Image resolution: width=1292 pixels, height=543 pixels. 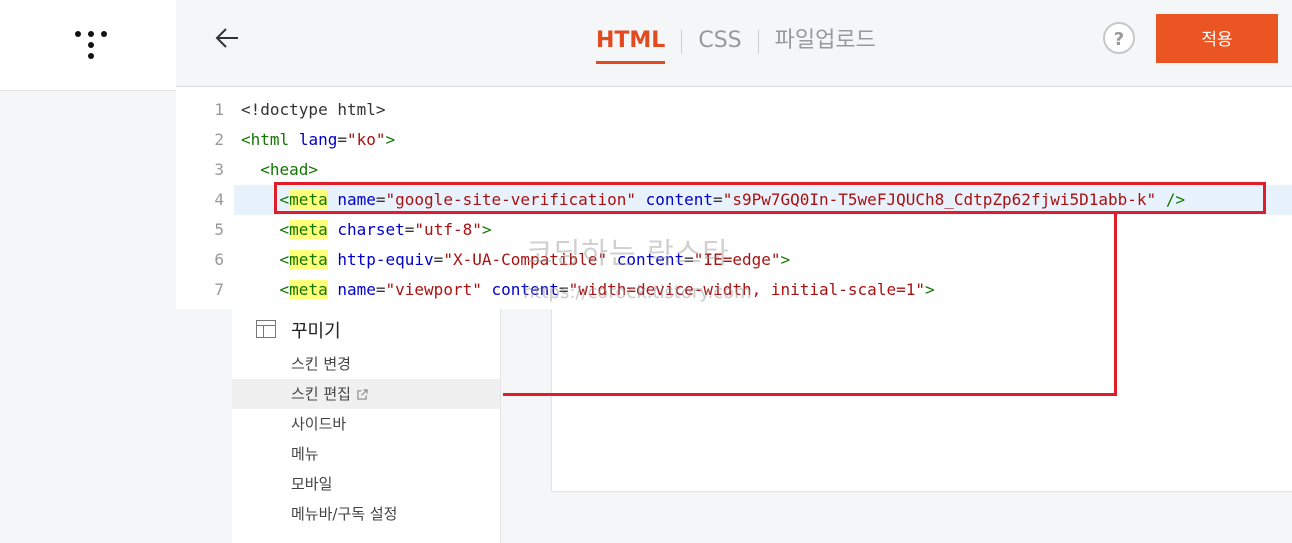 I want to click on tab-html: HTML, so click(x=631, y=45).